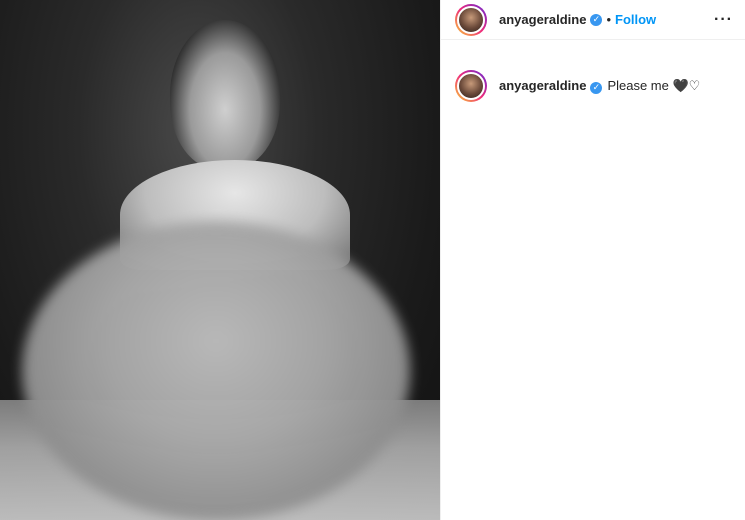  I want to click on caption-text: anyageraldine ✓ Please me 🖤♡, so click(599, 86).